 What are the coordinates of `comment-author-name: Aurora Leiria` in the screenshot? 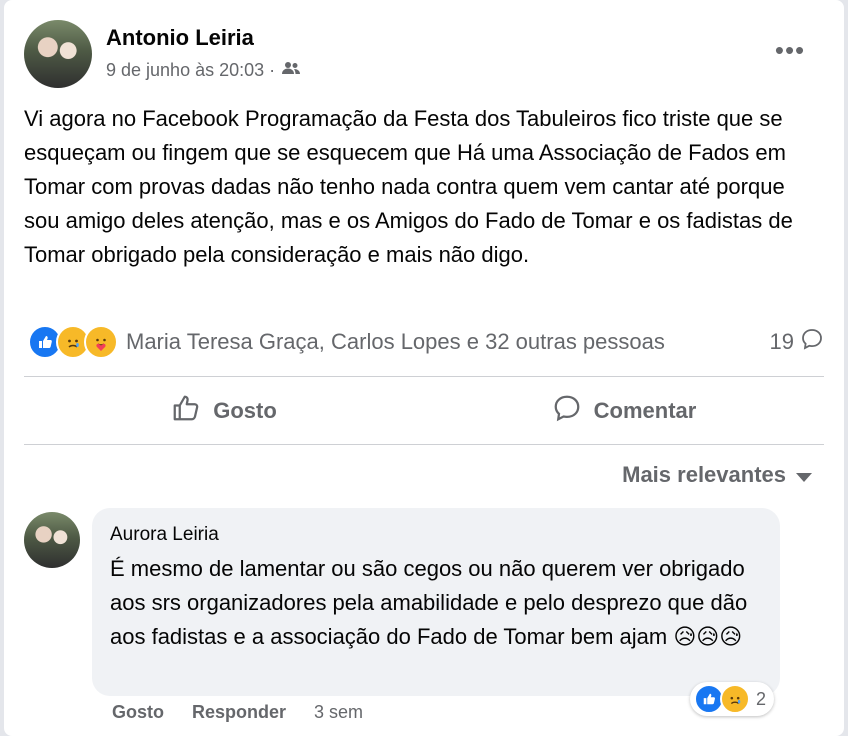 It's located at (436, 535).